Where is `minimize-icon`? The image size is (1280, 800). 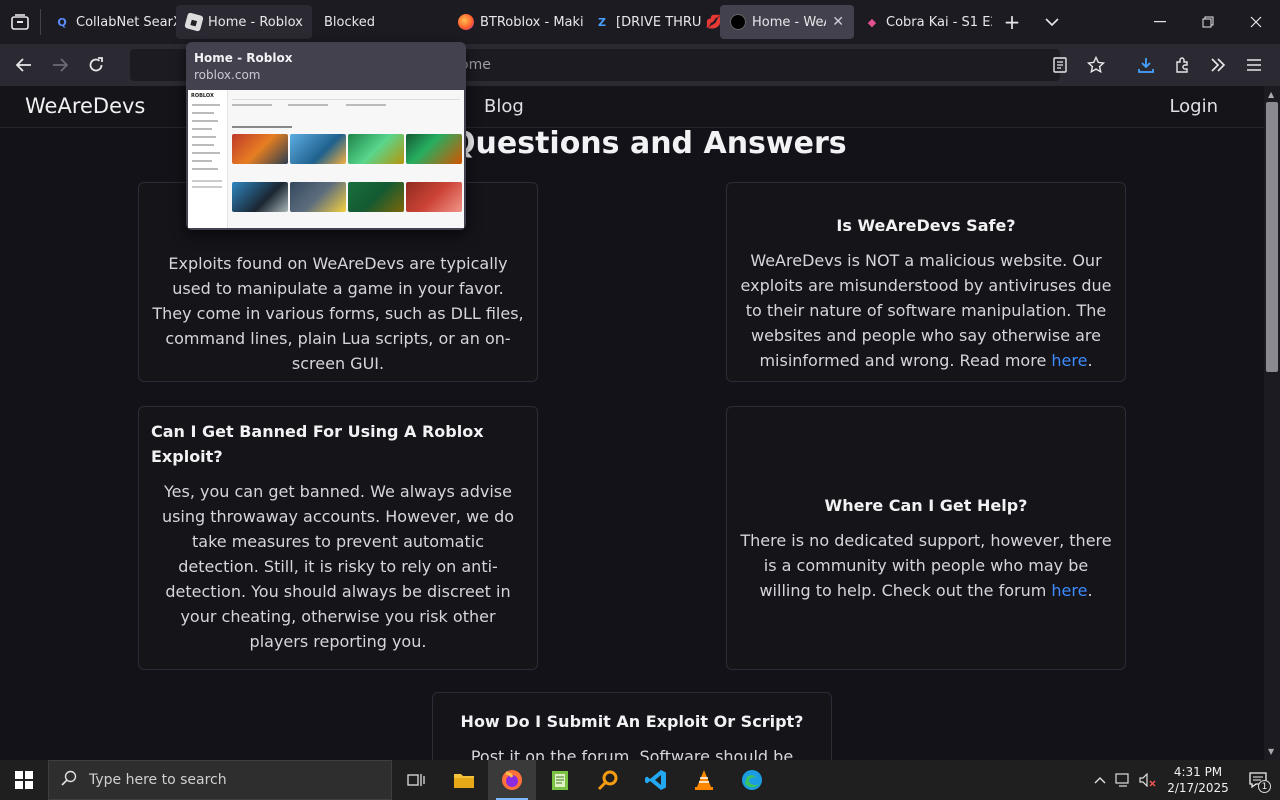 minimize-icon is located at coordinates (1160, 22).